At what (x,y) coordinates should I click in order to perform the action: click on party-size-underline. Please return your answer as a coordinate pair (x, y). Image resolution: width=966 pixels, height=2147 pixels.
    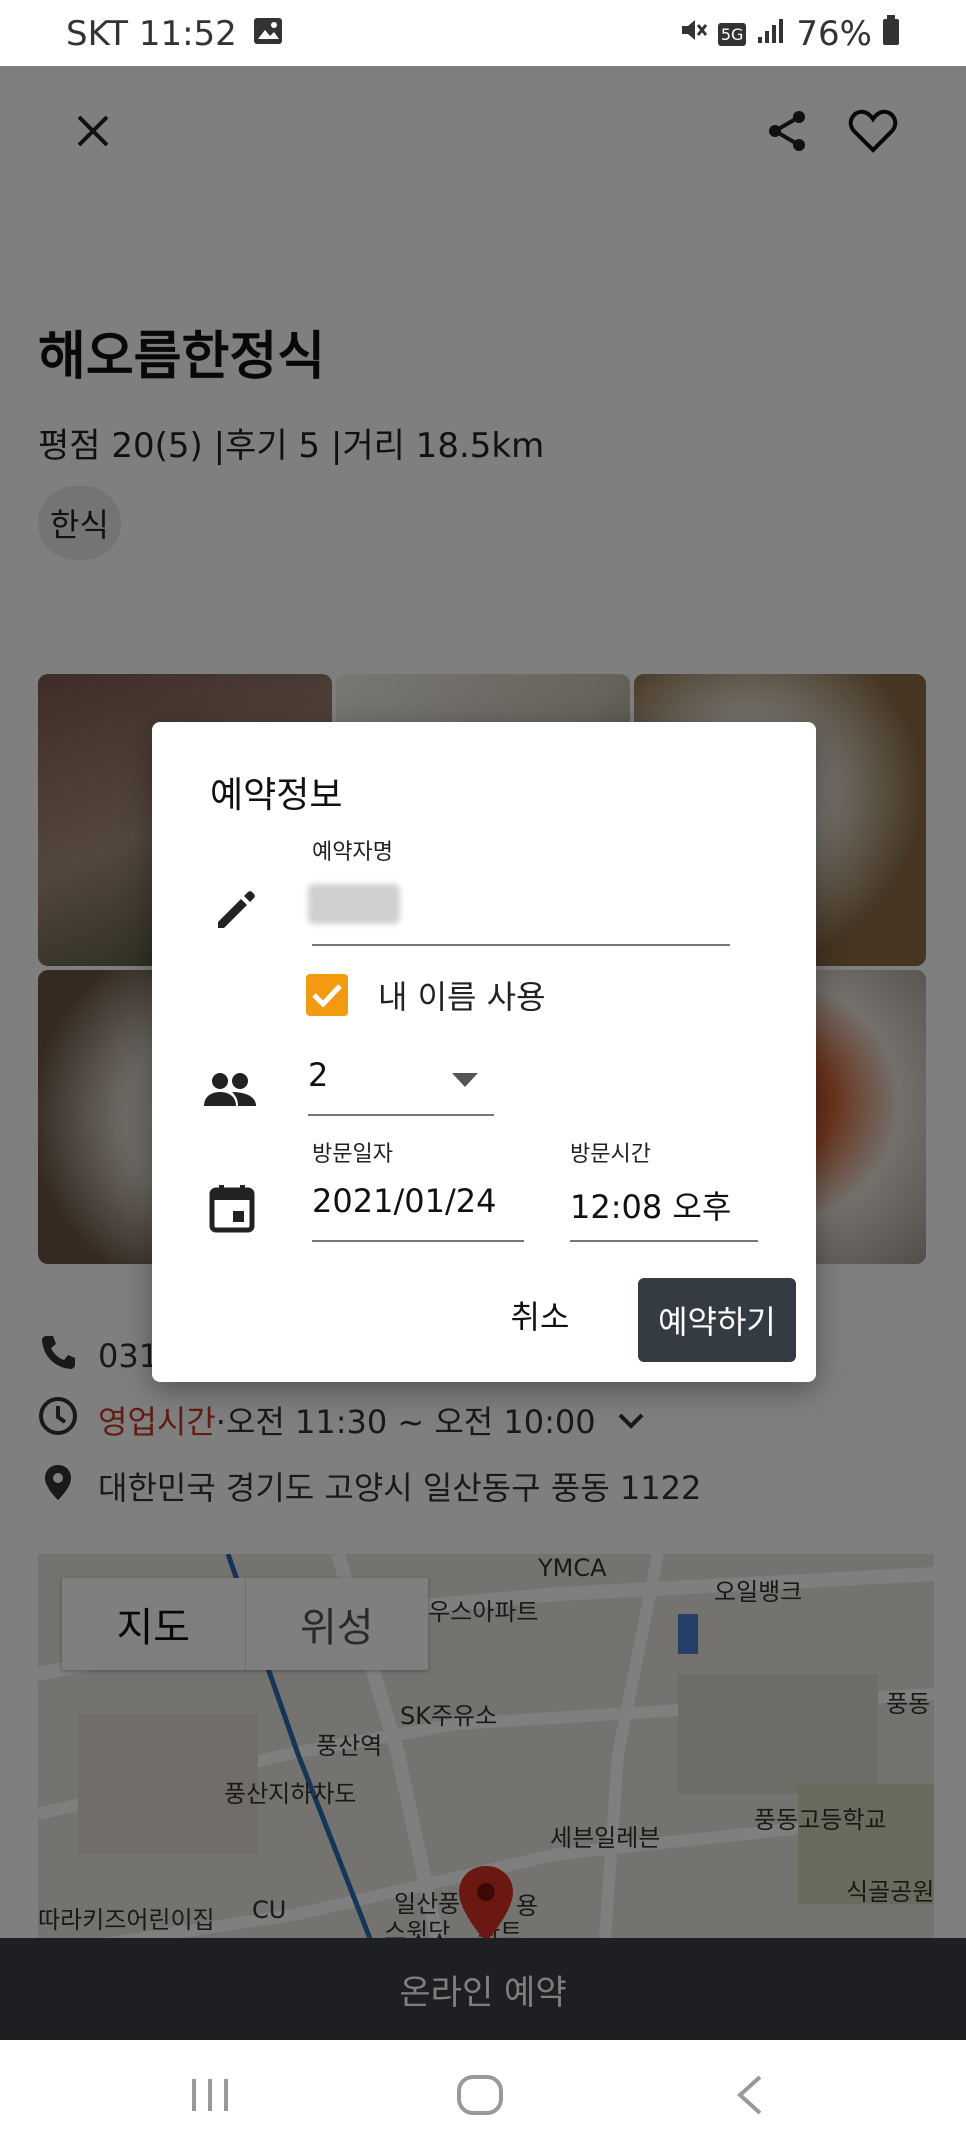
    Looking at the image, I should click on (401, 1115).